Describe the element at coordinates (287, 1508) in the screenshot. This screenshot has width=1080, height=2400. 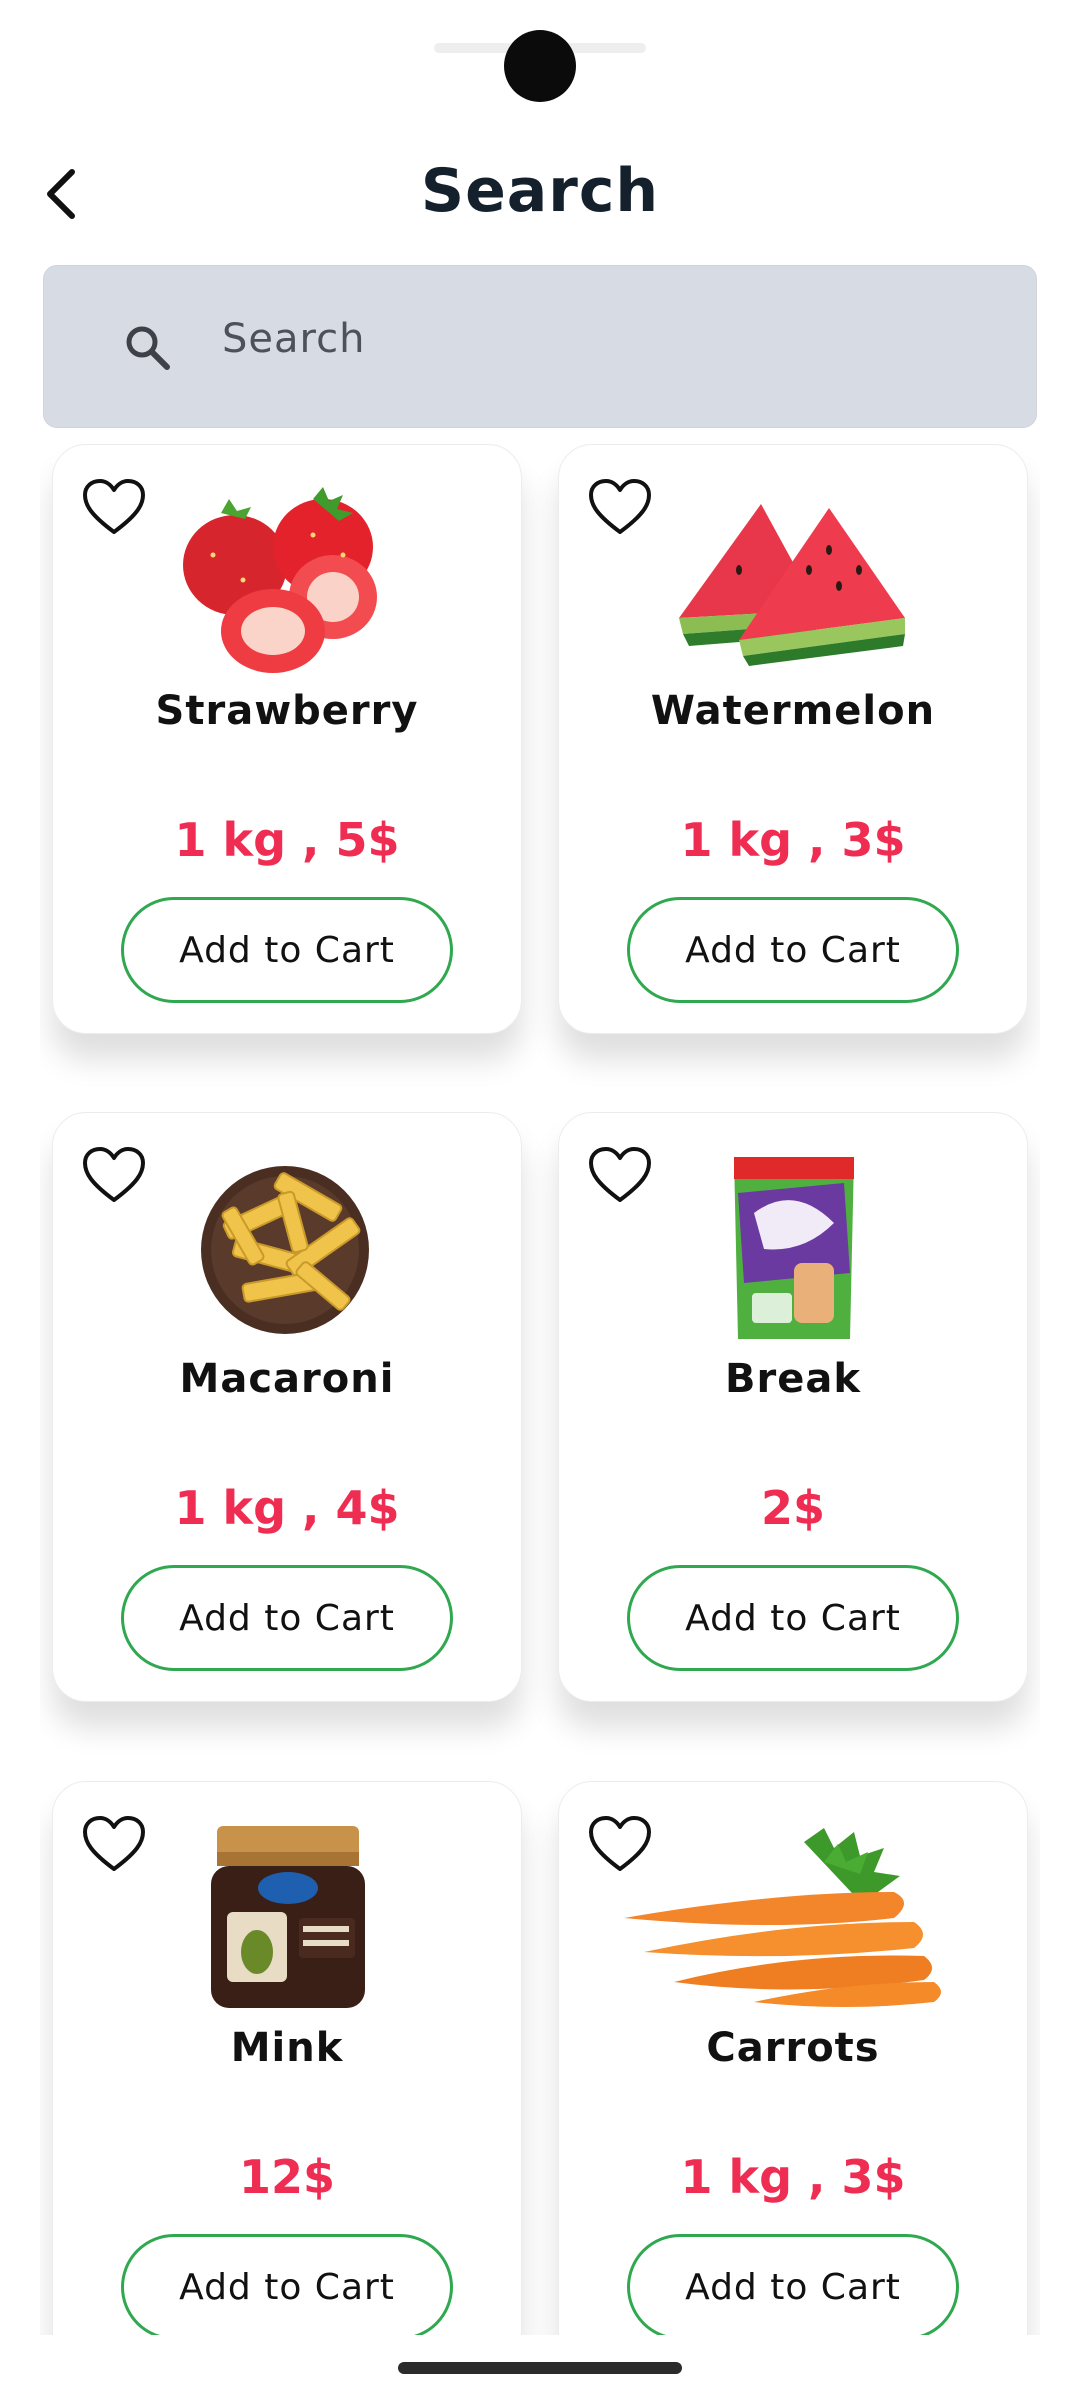
I see `product-price: 1 kg , 4$` at that location.